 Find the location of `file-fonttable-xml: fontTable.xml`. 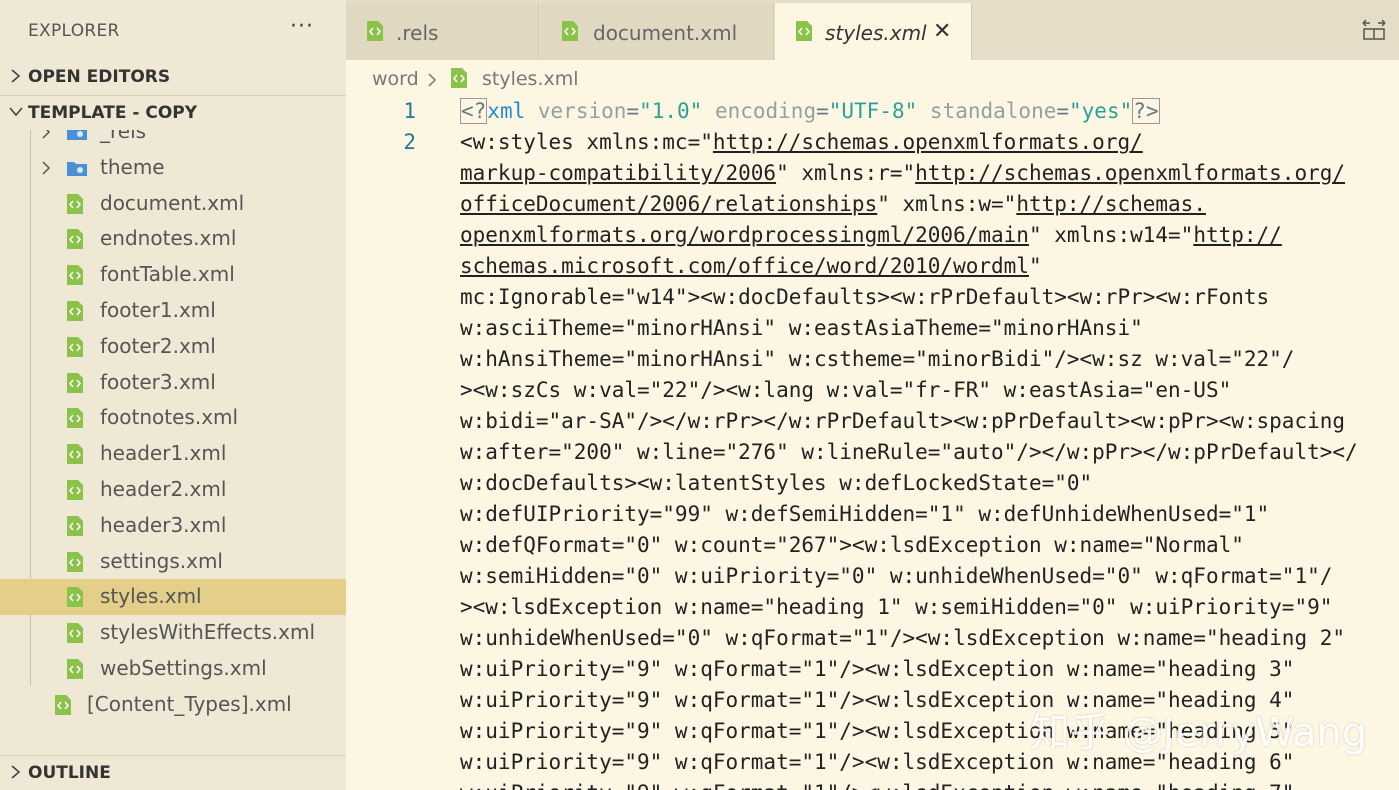

file-fonttable-xml: fontTable.xml is located at coordinates (173, 275).